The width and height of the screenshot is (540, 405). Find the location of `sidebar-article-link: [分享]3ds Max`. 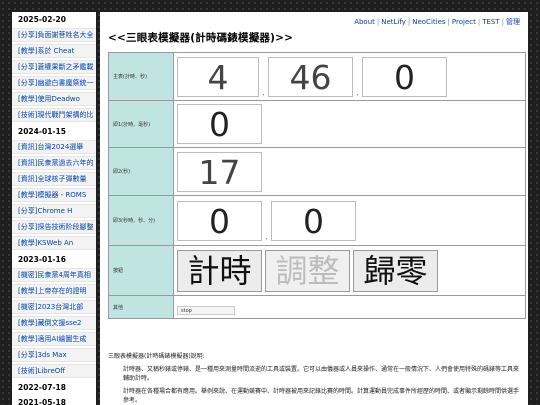

sidebar-article-link: [分享]3ds Max is located at coordinates (54, 355).